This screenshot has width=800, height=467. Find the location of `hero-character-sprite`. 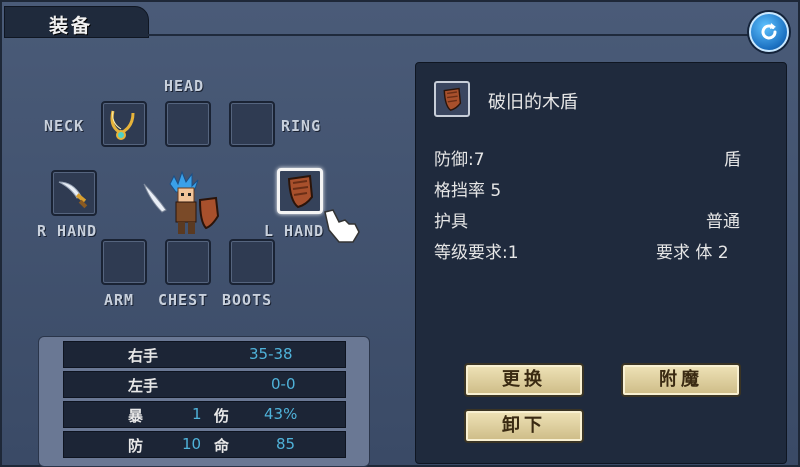

hero-character-sprite is located at coordinates (181, 202).